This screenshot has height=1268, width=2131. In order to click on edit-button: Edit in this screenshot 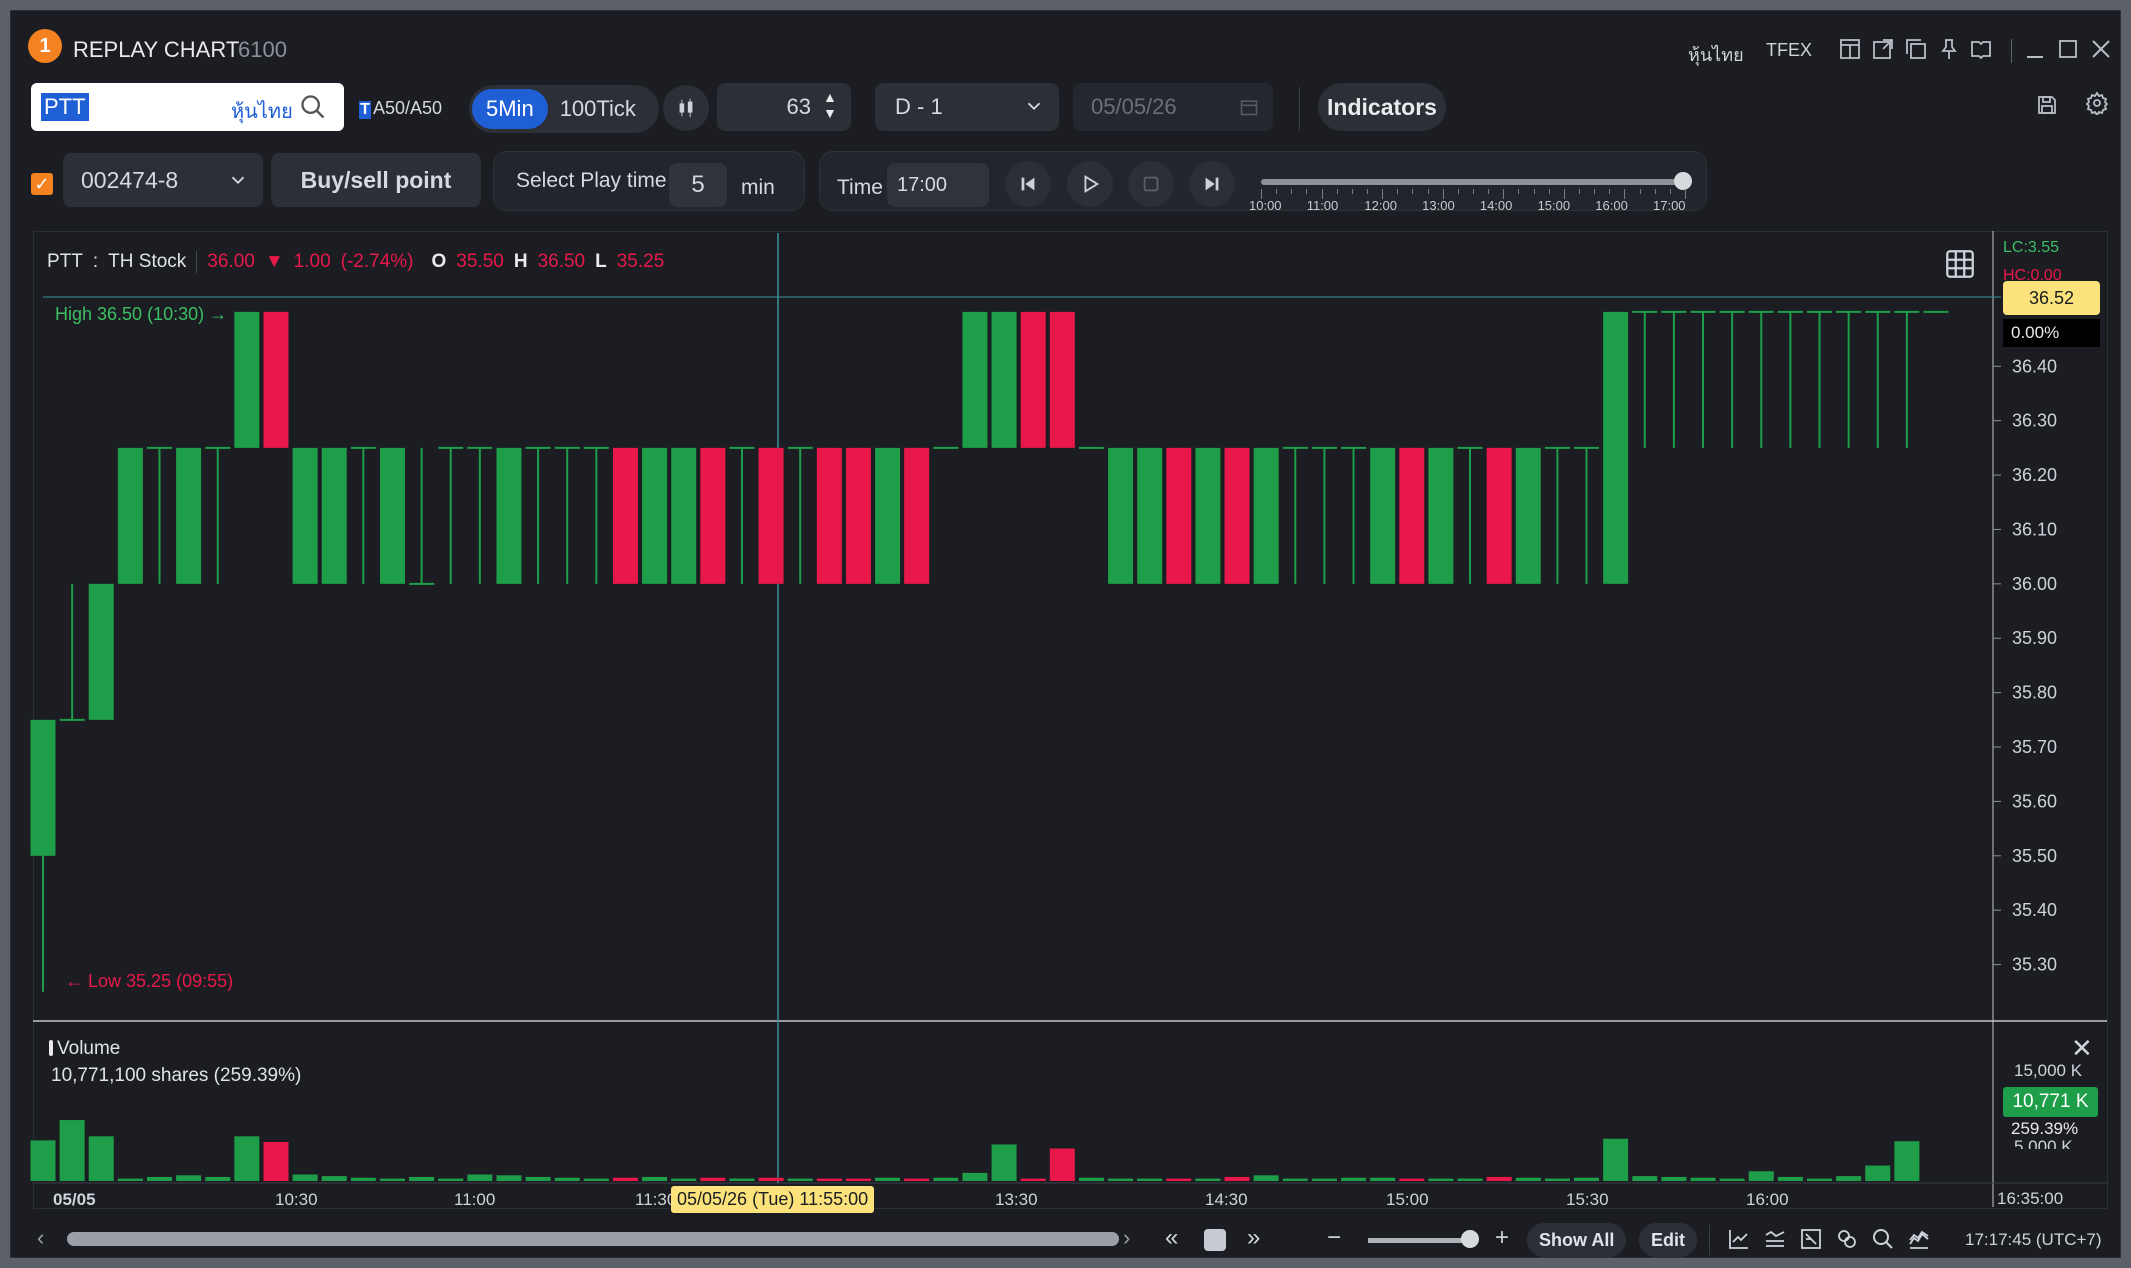, I will do `click(1668, 1240)`.